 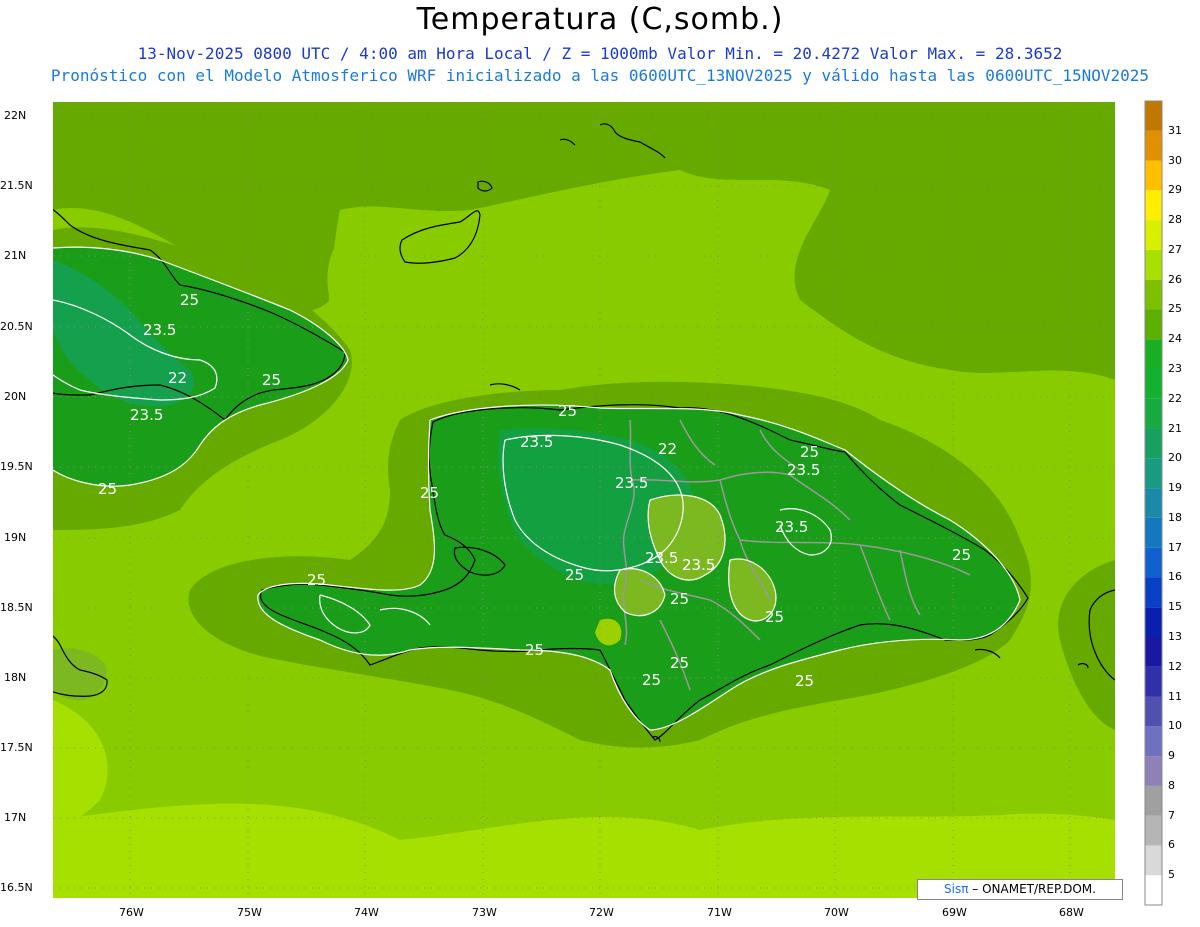 I want to click on colorbar-label: 20, so click(x=1175, y=458).